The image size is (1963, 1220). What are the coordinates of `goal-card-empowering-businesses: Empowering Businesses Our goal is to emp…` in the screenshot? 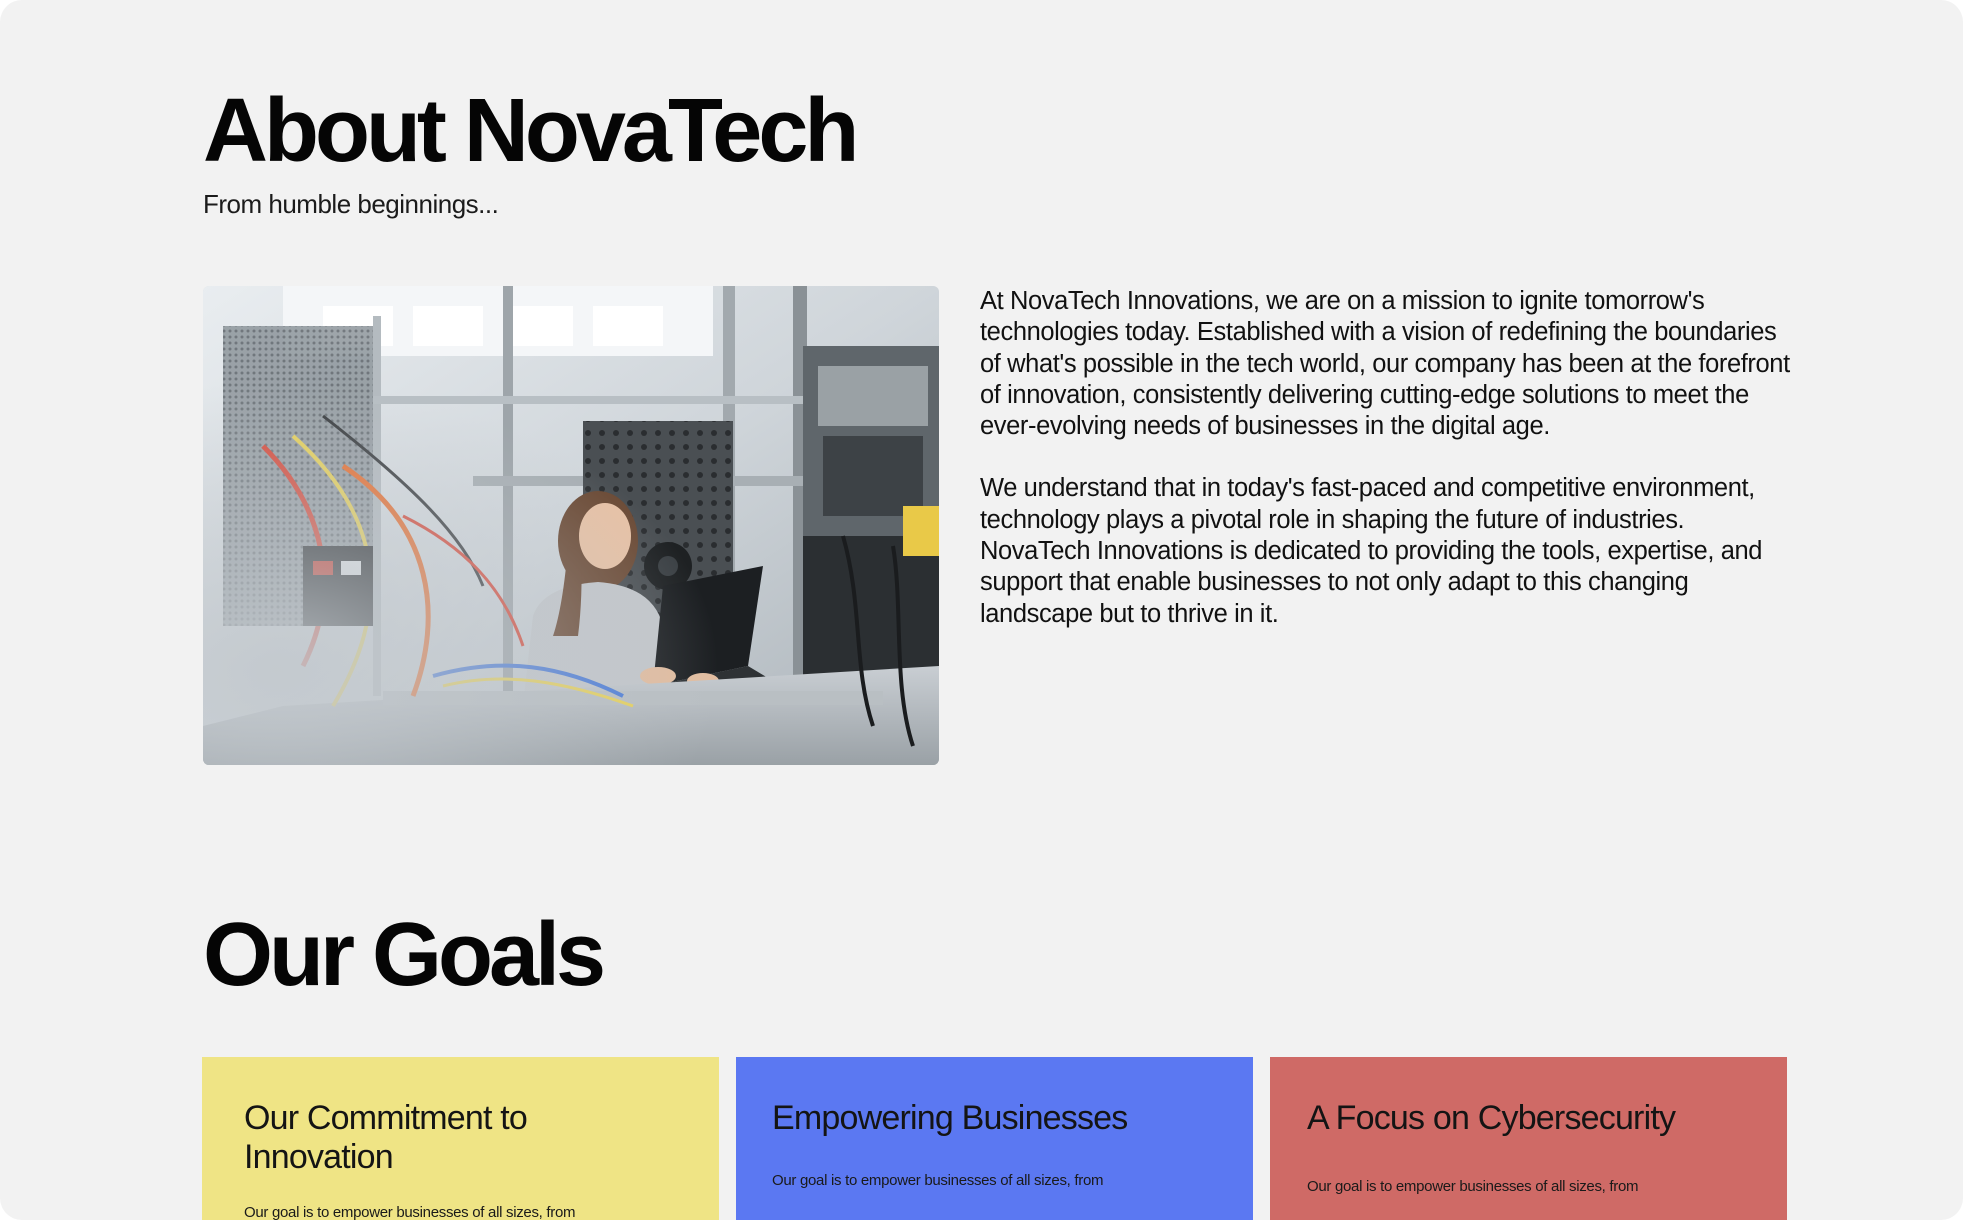 It's located at (994, 1138).